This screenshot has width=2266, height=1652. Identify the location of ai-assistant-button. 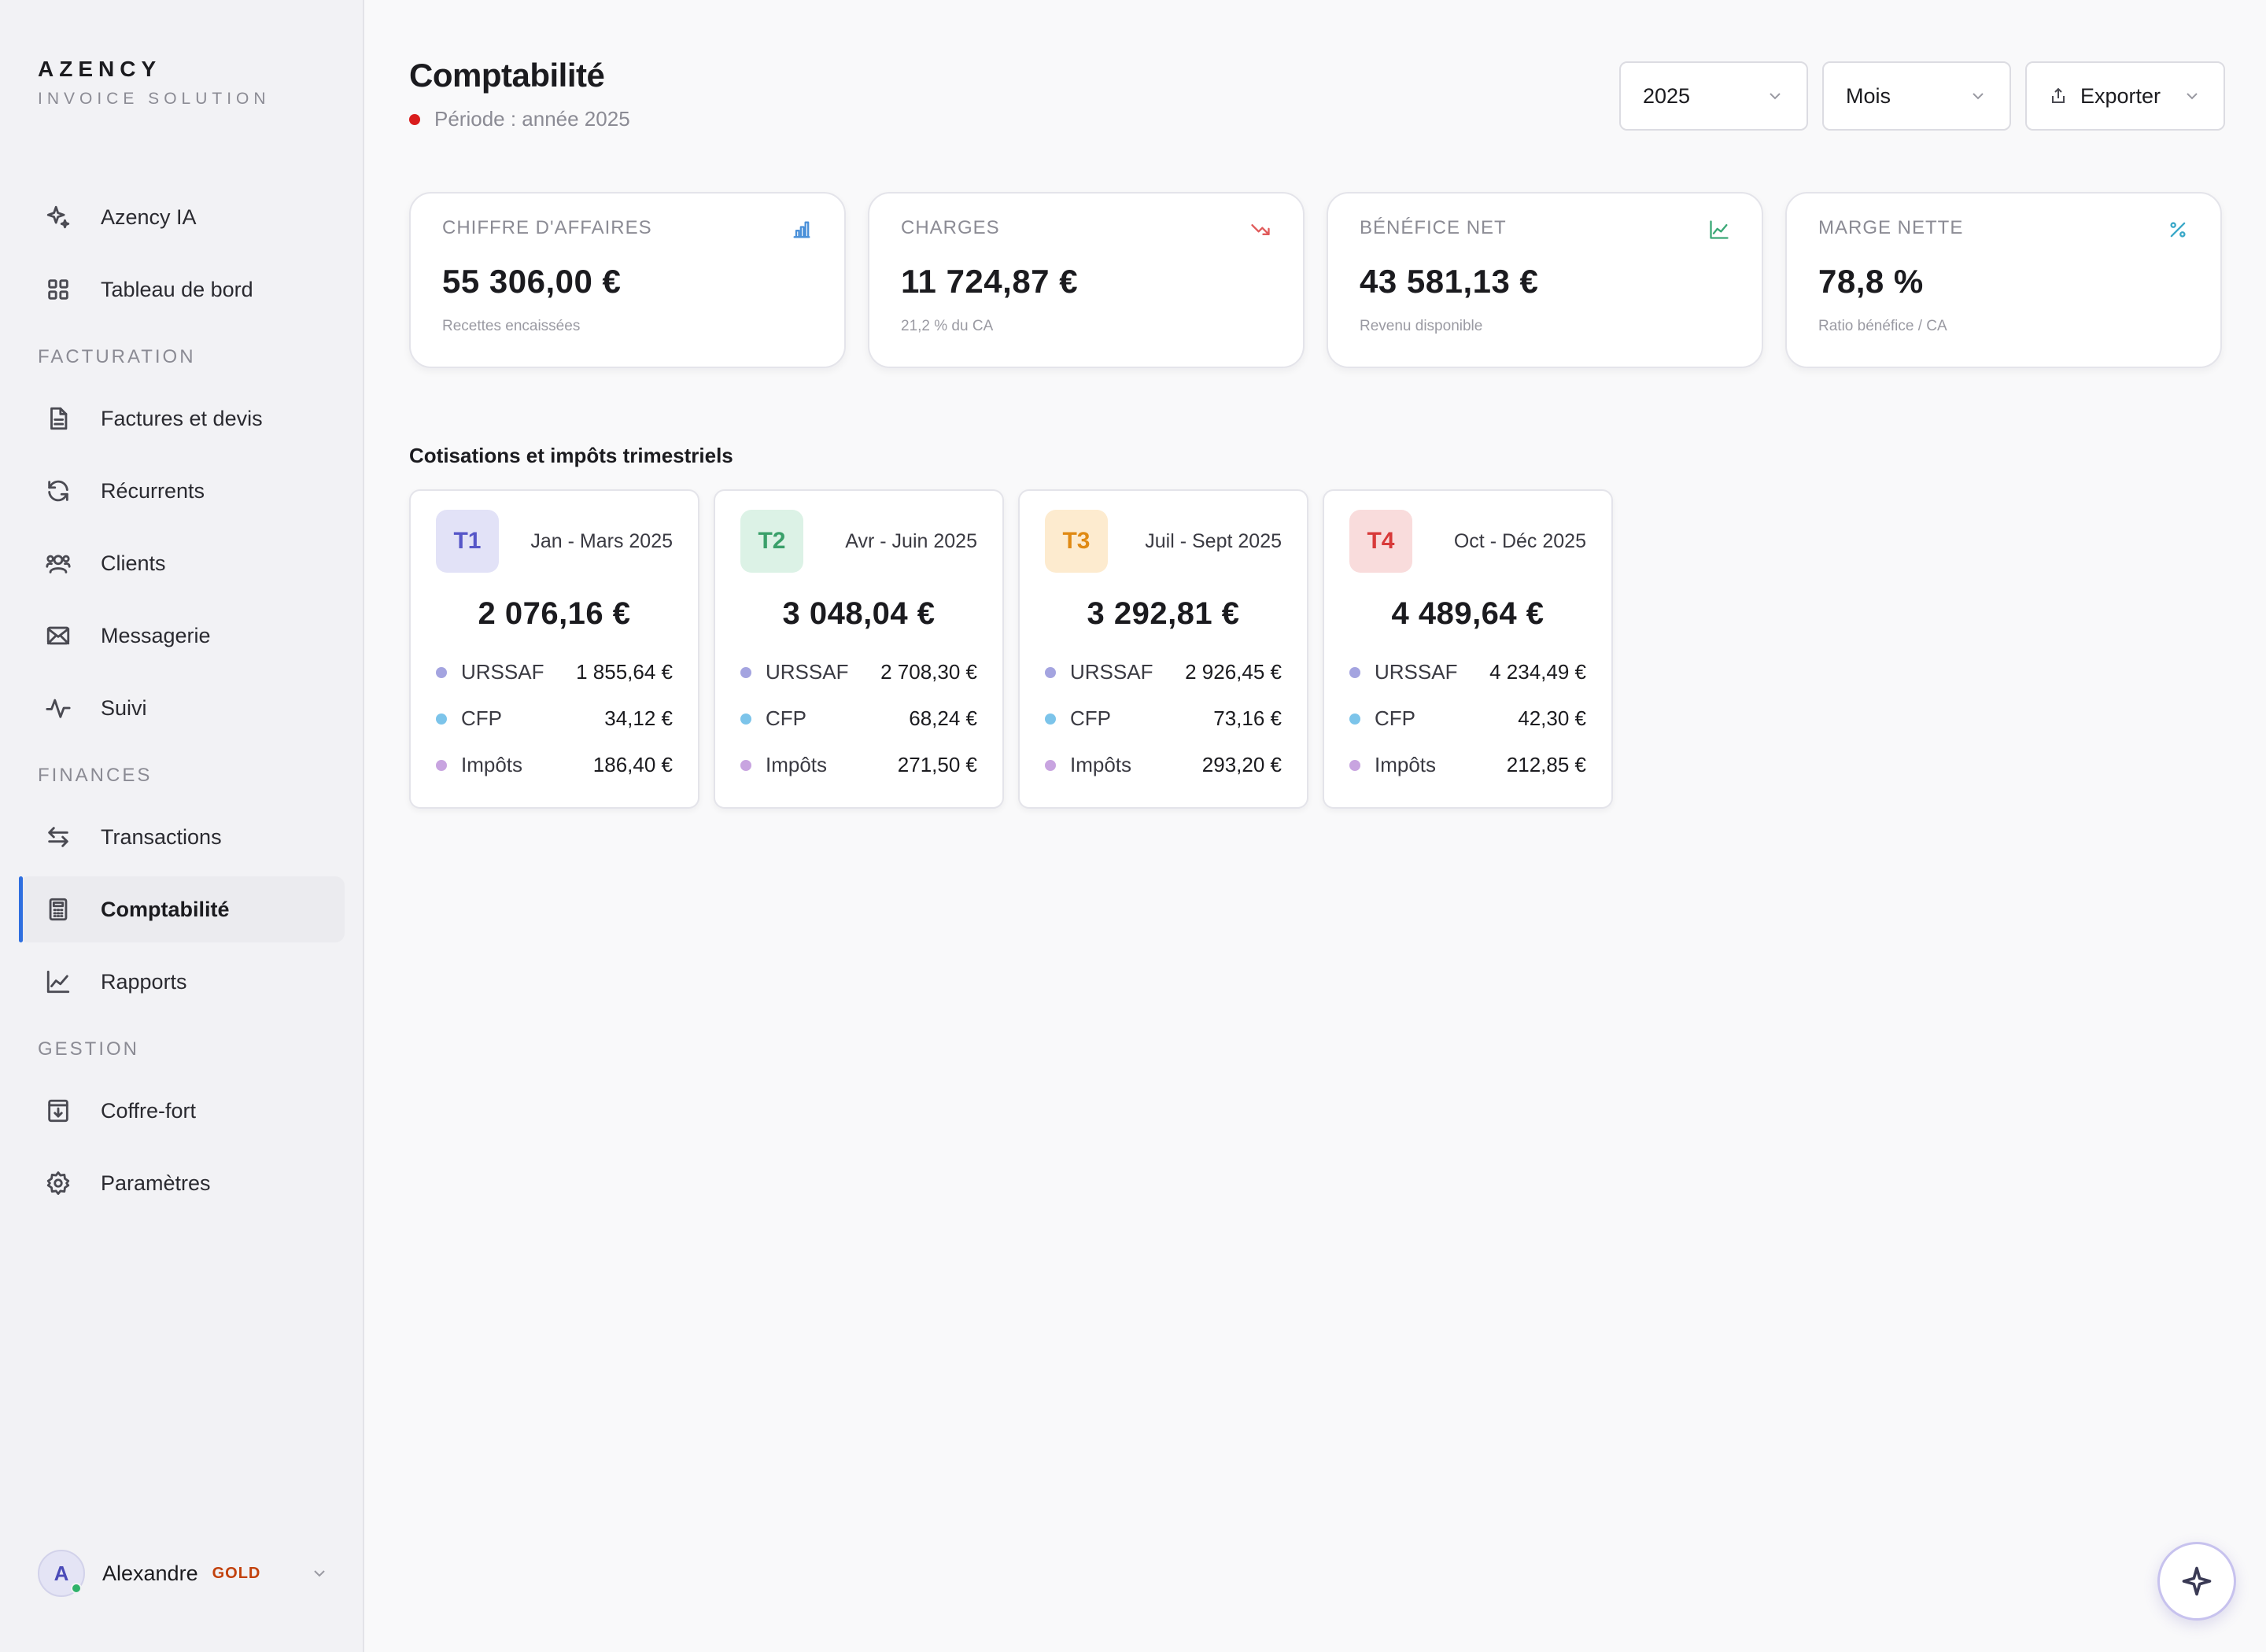
(2196, 1581).